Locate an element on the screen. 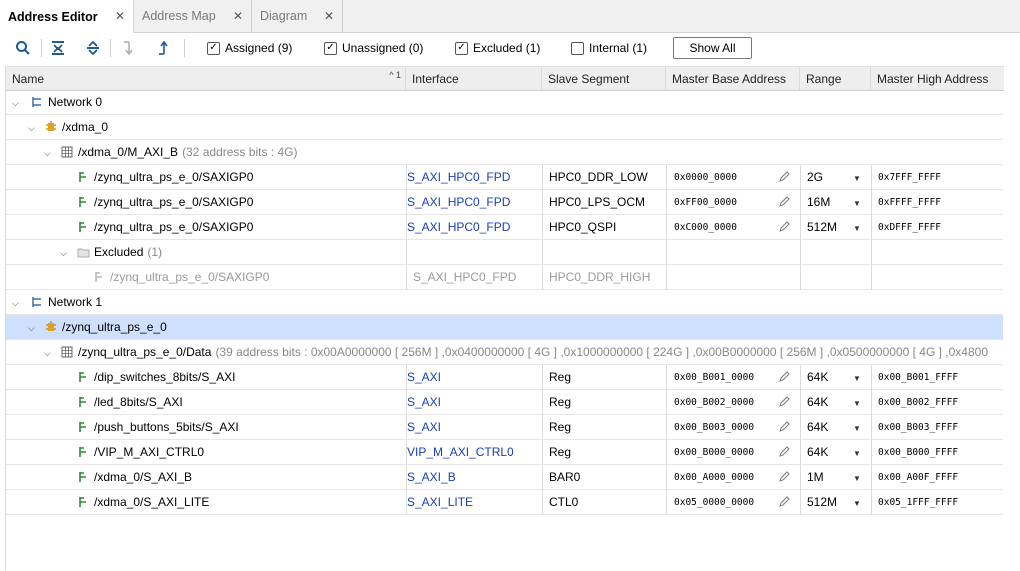 The height and width of the screenshot is (571, 1020). master-base-address-field: 0xFF00_0000 is located at coordinates (705, 202).